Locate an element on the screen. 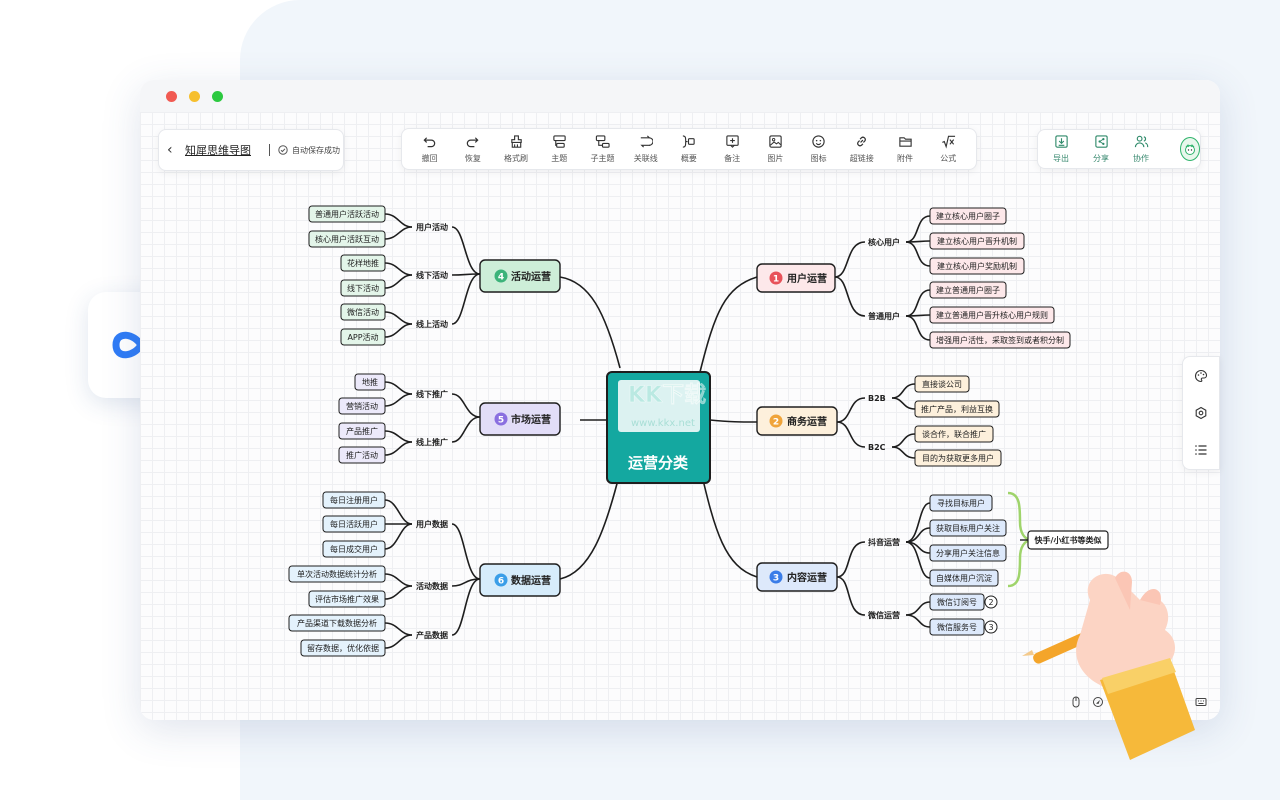 This screenshot has width=1280, height=800. emoji-button: 图标 is located at coordinates (819, 149).